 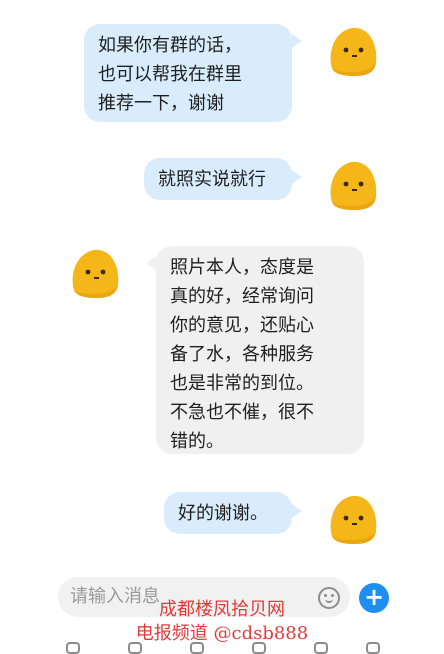 What do you see at coordinates (170, 45) in the screenshot?
I see `message-line: 如果你有群的话，` at bounding box center [170, 45].